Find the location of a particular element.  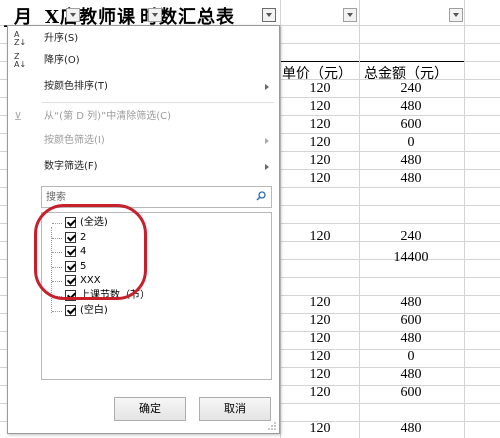

filter-list-item: (全选) is located at coordinates (156, 223).